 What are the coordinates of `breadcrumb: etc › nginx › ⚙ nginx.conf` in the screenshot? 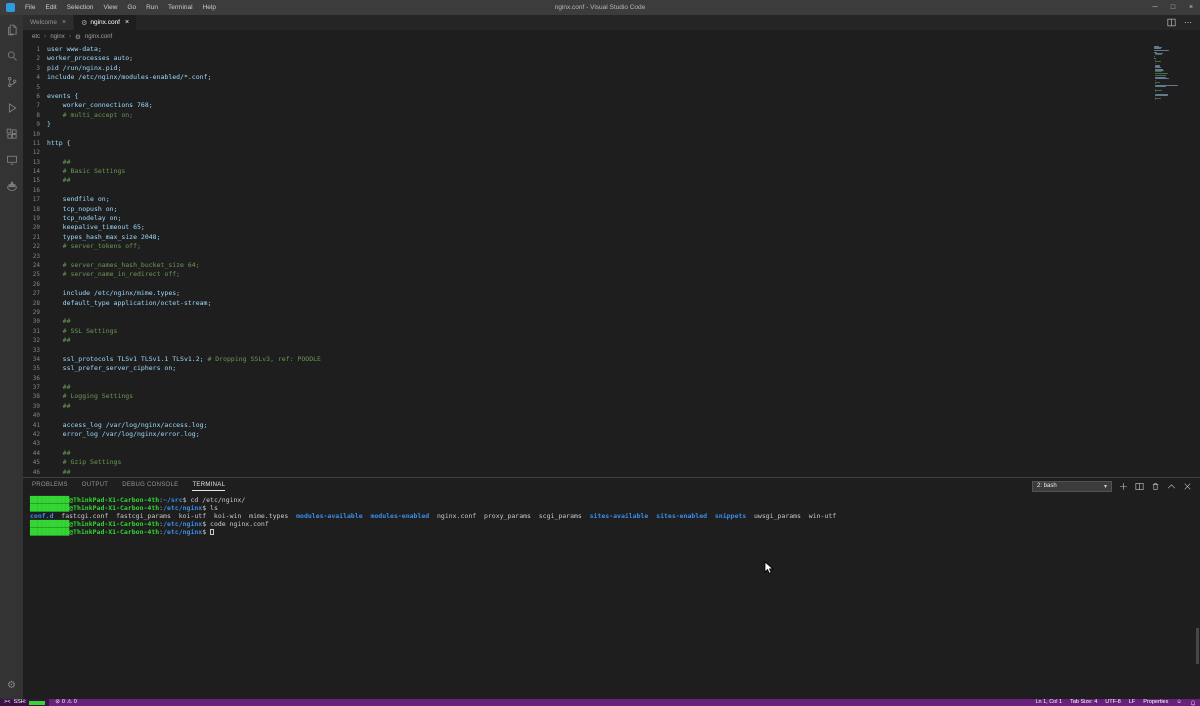 It's located at (611, 36).